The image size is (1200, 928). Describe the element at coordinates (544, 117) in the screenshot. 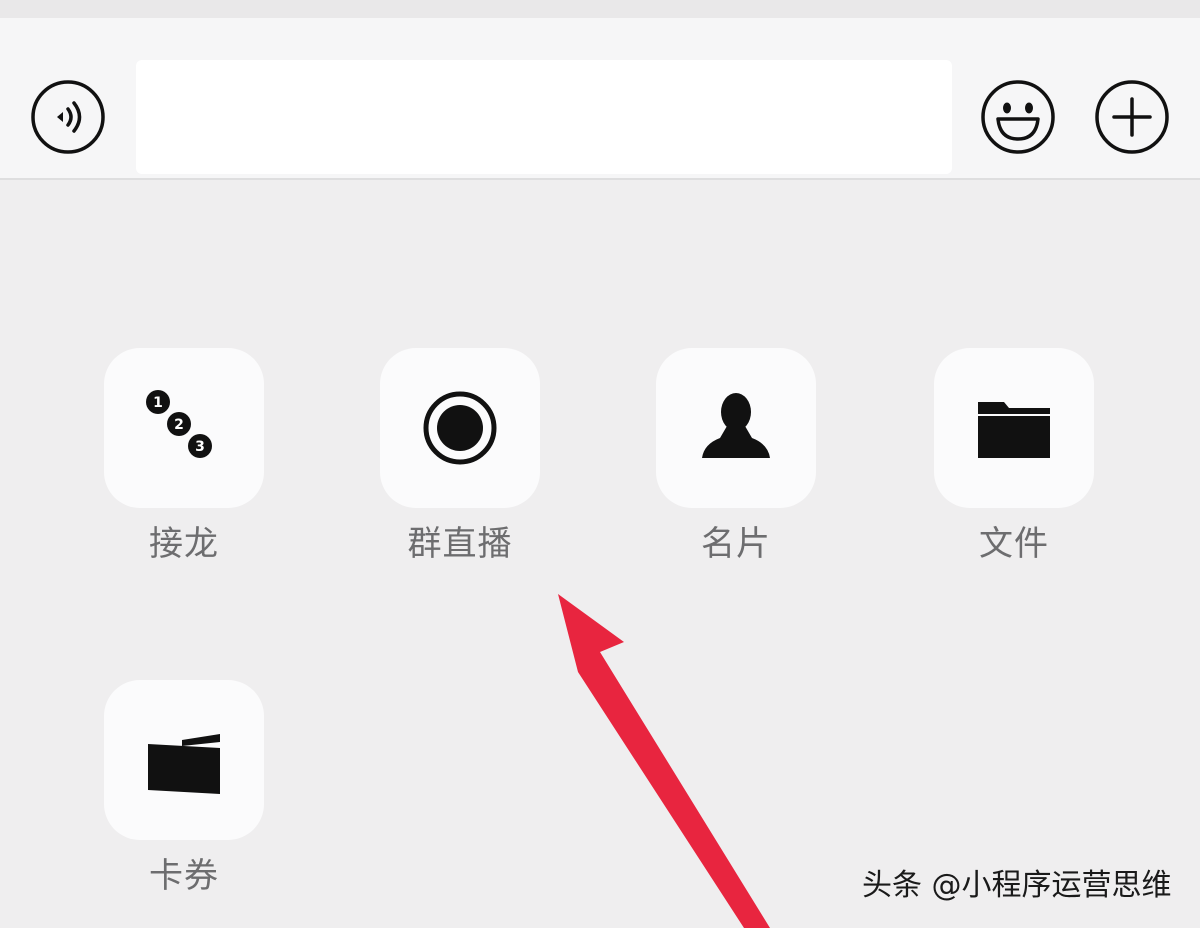

I see `message-input` at that location.